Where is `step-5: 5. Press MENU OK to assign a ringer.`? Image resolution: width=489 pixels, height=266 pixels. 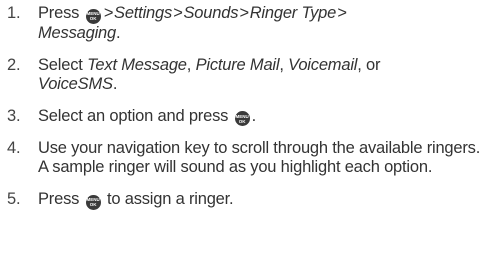
step-5: 5. Press MENU OK to assign a ringer. is located at coordinates (246, 200).